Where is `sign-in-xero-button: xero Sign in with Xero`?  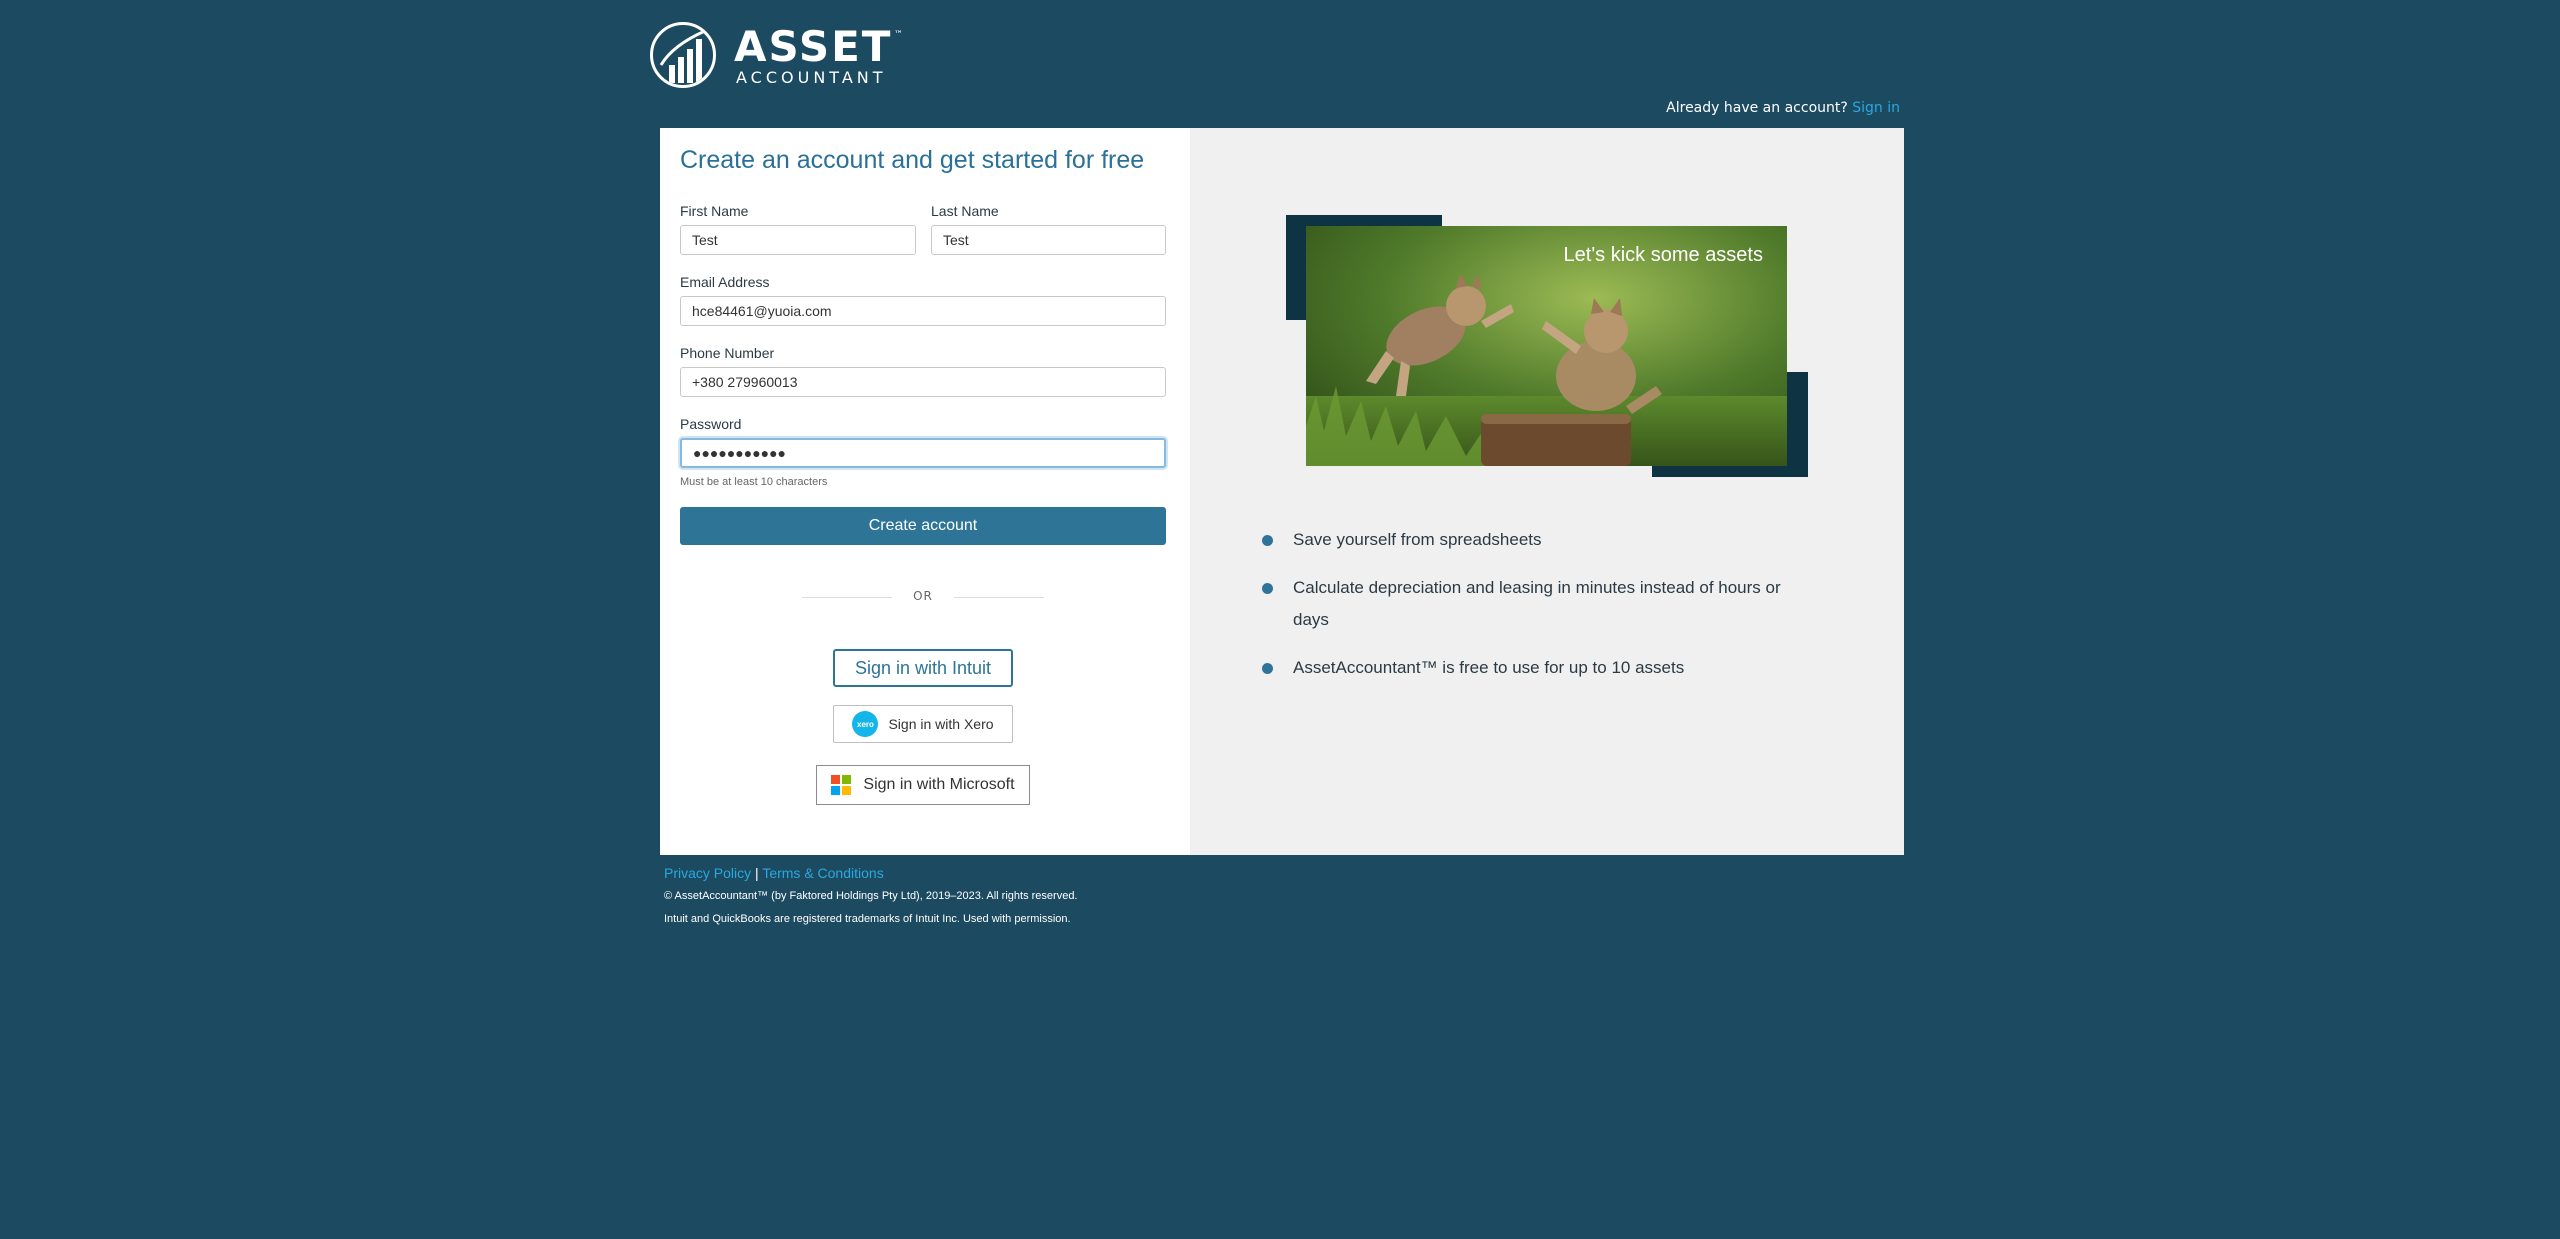
sign-in-xero-button: xero Sign in with Xero is located at coordinates (923, 724).